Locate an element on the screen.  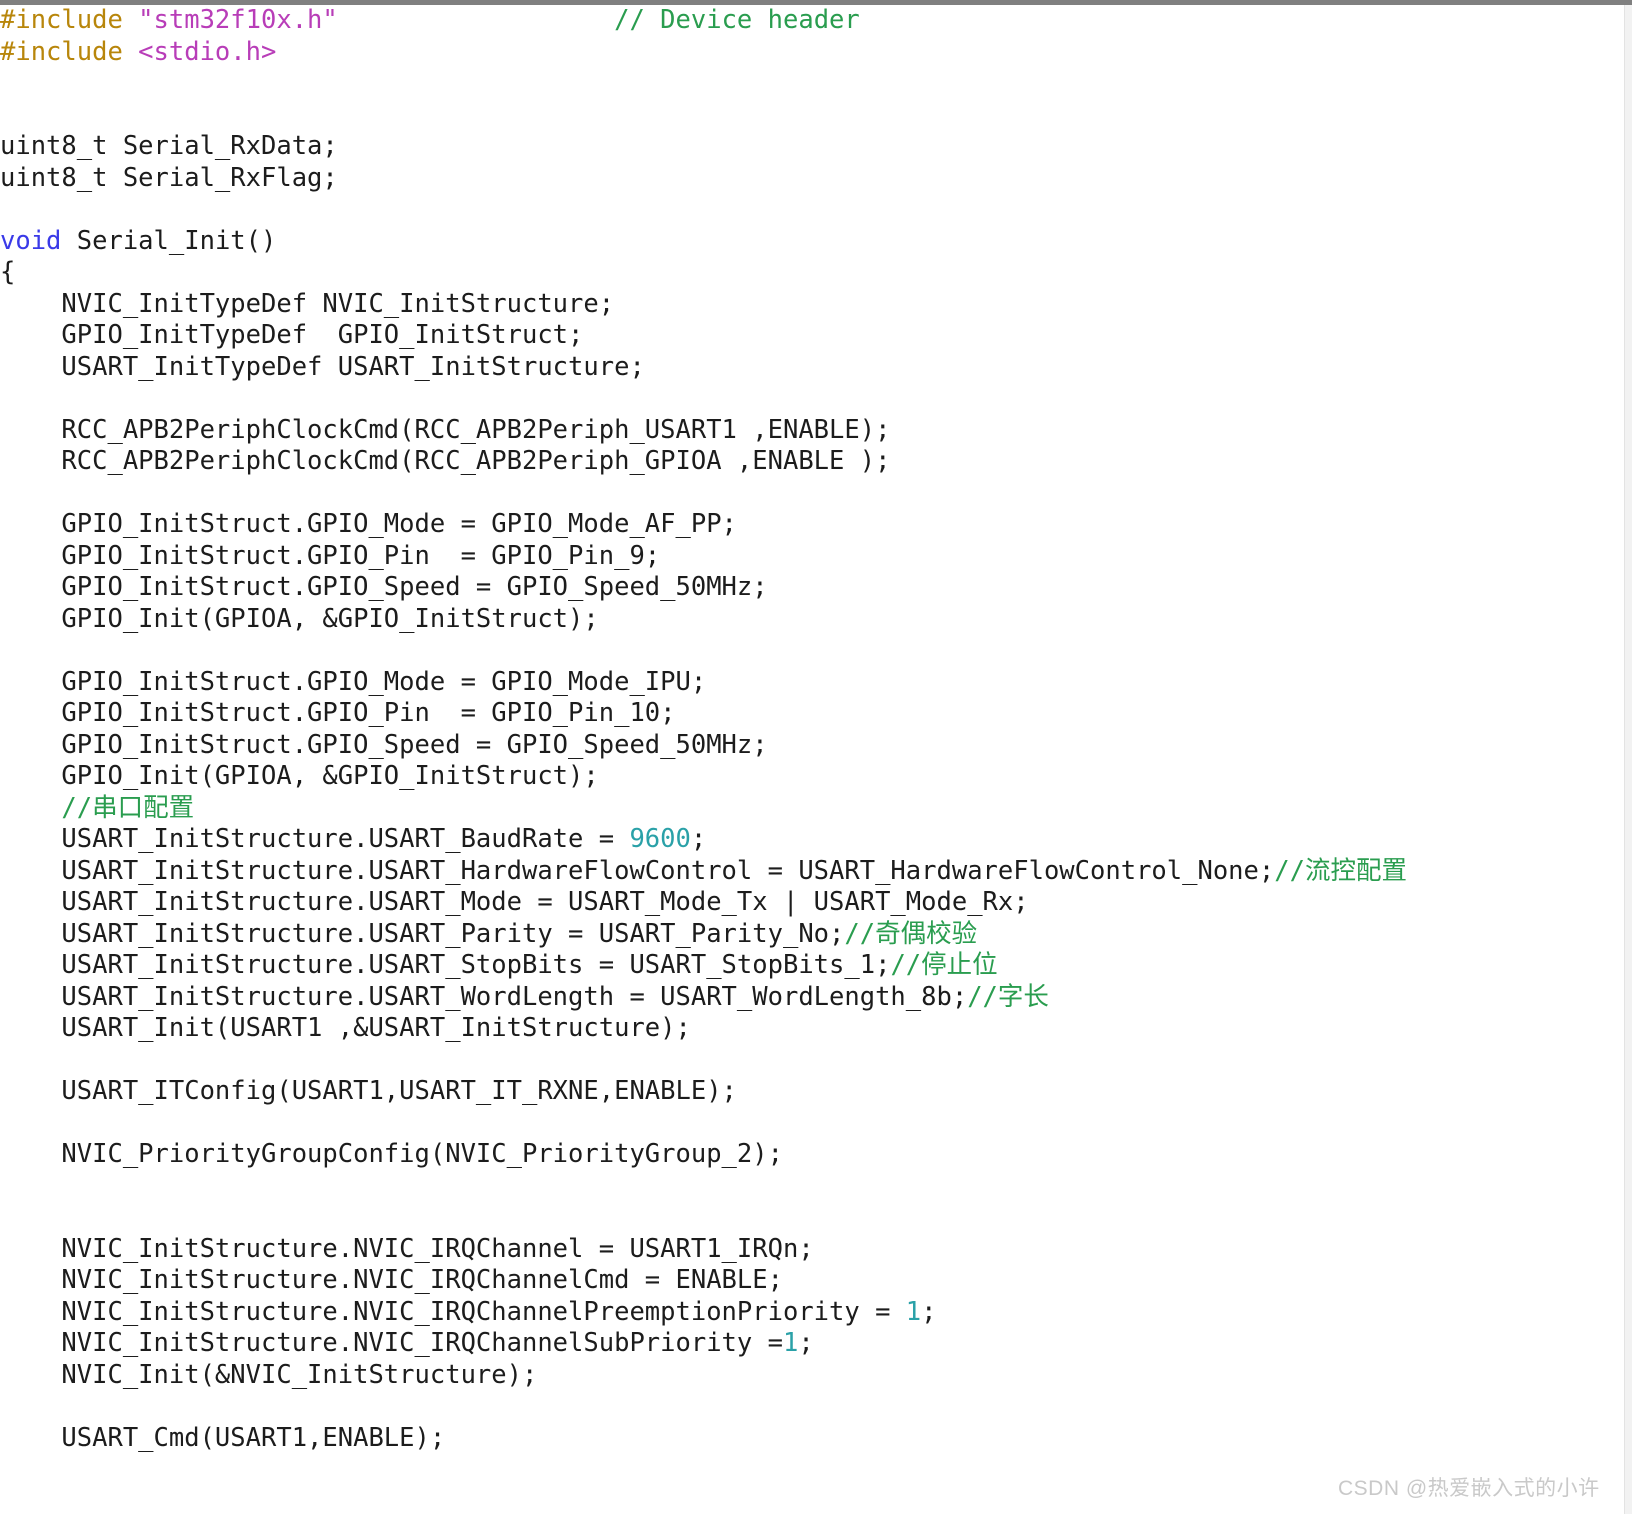
code-token-plain: USART_InitStructure.USART_BaudRate = is located at coordinates (315, 839).